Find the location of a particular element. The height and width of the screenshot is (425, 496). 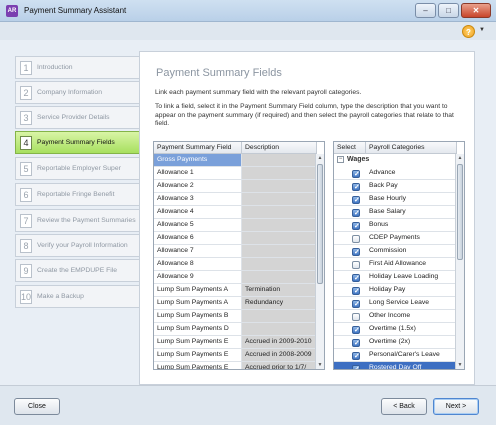

step-payment-summary-fields: 4 Payment Summary Fields is located at coordinates (77, 142).